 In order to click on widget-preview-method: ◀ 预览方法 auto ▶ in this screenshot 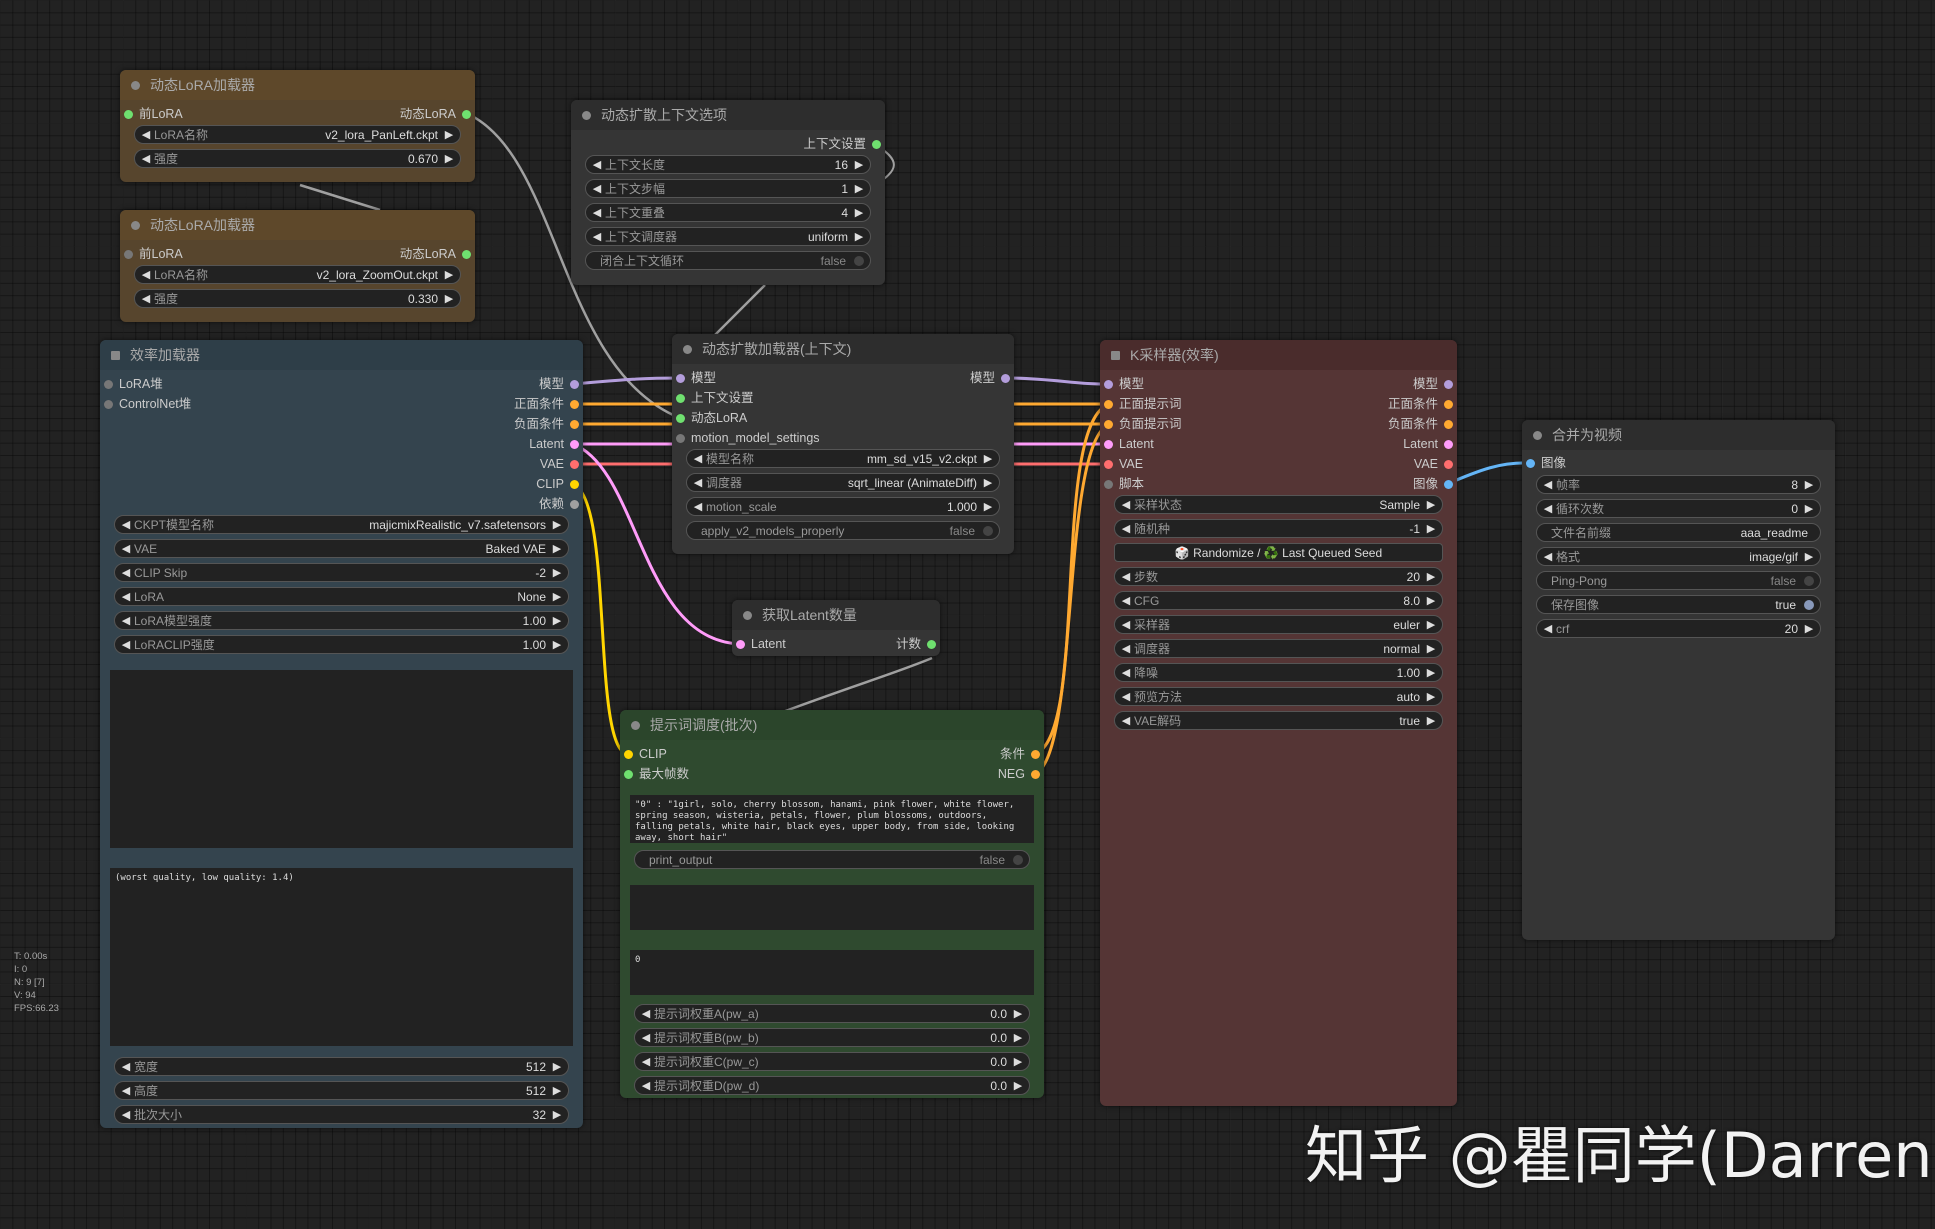, I will do `click(1278, 696)`.